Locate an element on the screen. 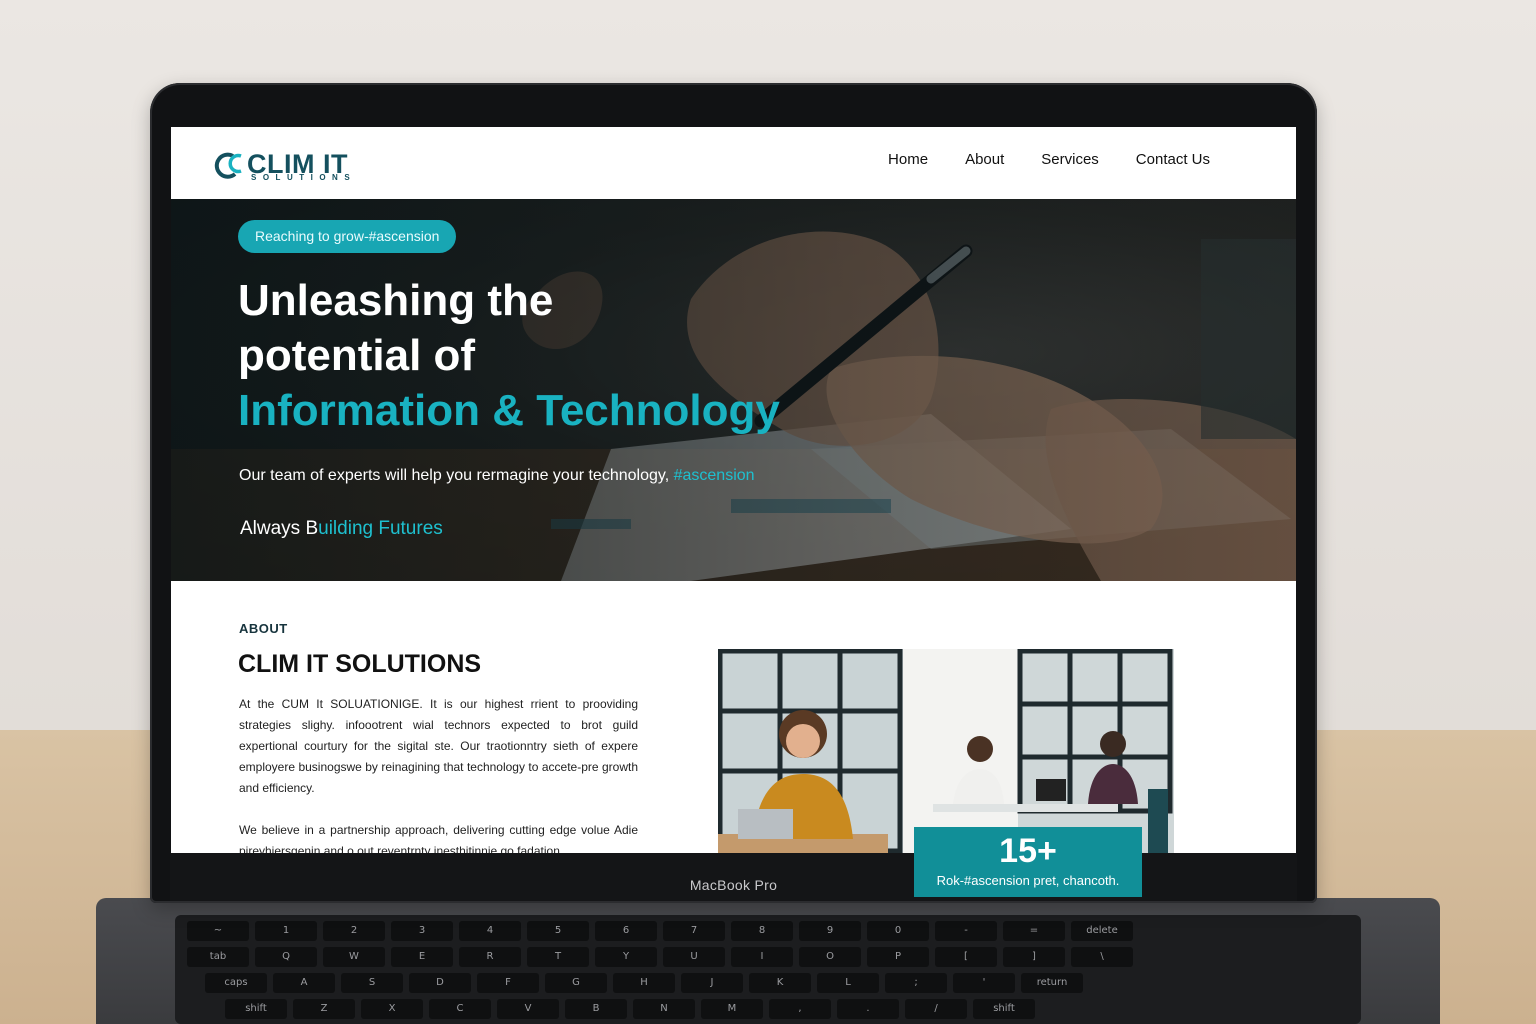 The image size is (1536, 1024). key: 7 is located at coordinates (694, 931).